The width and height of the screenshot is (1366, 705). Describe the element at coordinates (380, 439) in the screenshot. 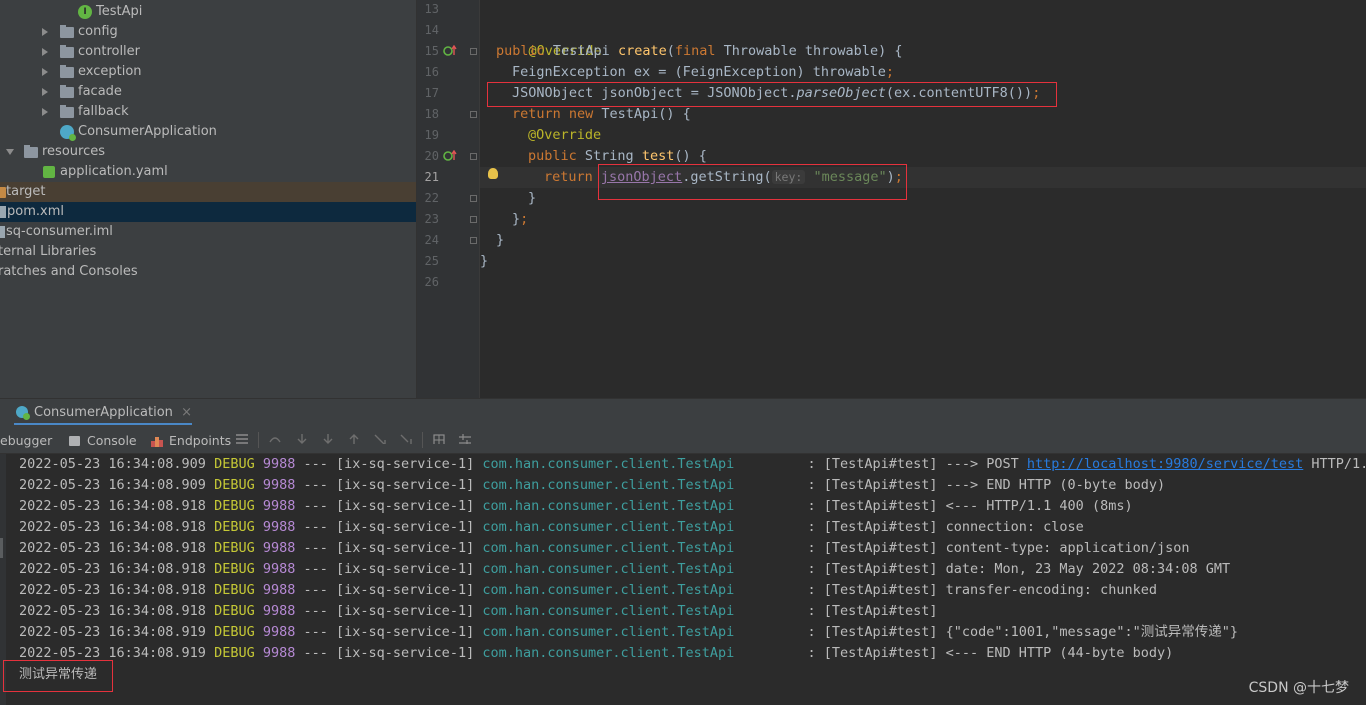

I see `drop-frame-icon` at that location.